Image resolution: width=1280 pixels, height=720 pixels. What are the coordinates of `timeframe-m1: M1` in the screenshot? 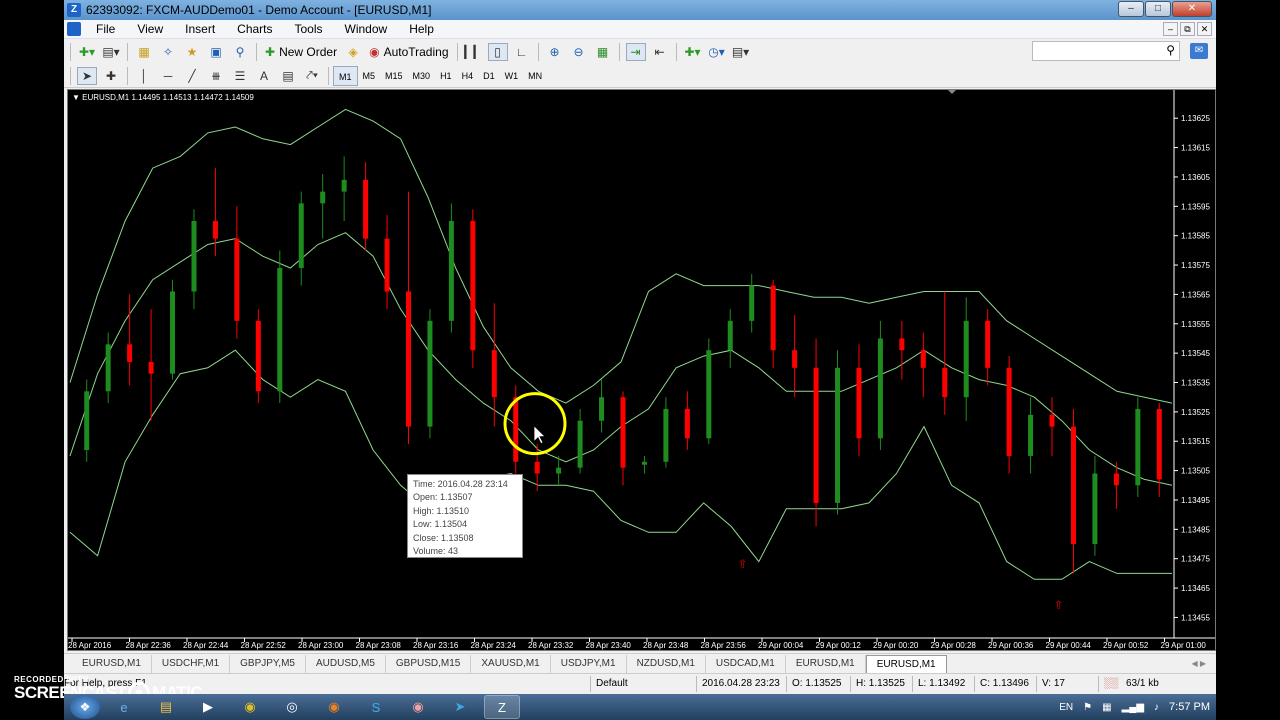 It's located at (345, 75).